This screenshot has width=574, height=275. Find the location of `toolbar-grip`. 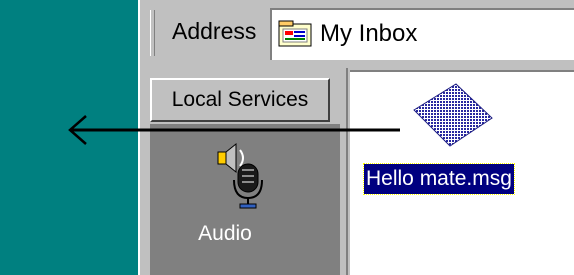

toolbar-grip is located at coordinates (152, 33).